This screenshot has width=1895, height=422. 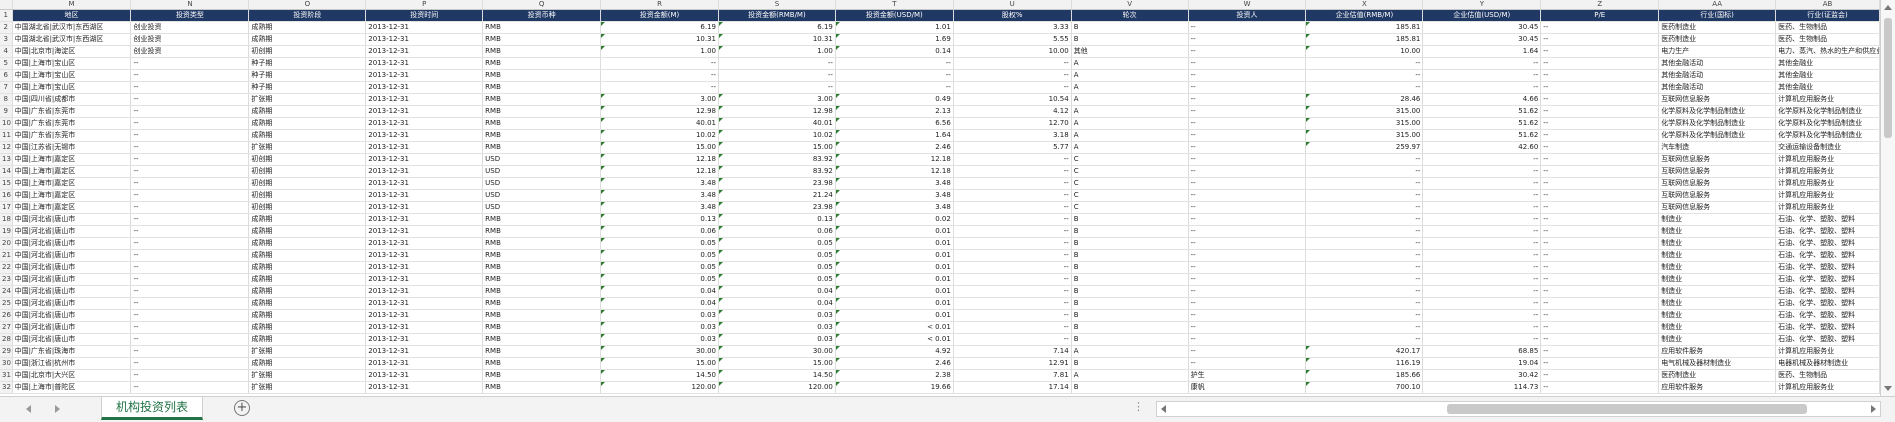 What do you see at coordinates (1827, 123) in the screenshot?
I see `table-cell: 化学原料及化学制品制造业` at bounding box center [1827, 123].